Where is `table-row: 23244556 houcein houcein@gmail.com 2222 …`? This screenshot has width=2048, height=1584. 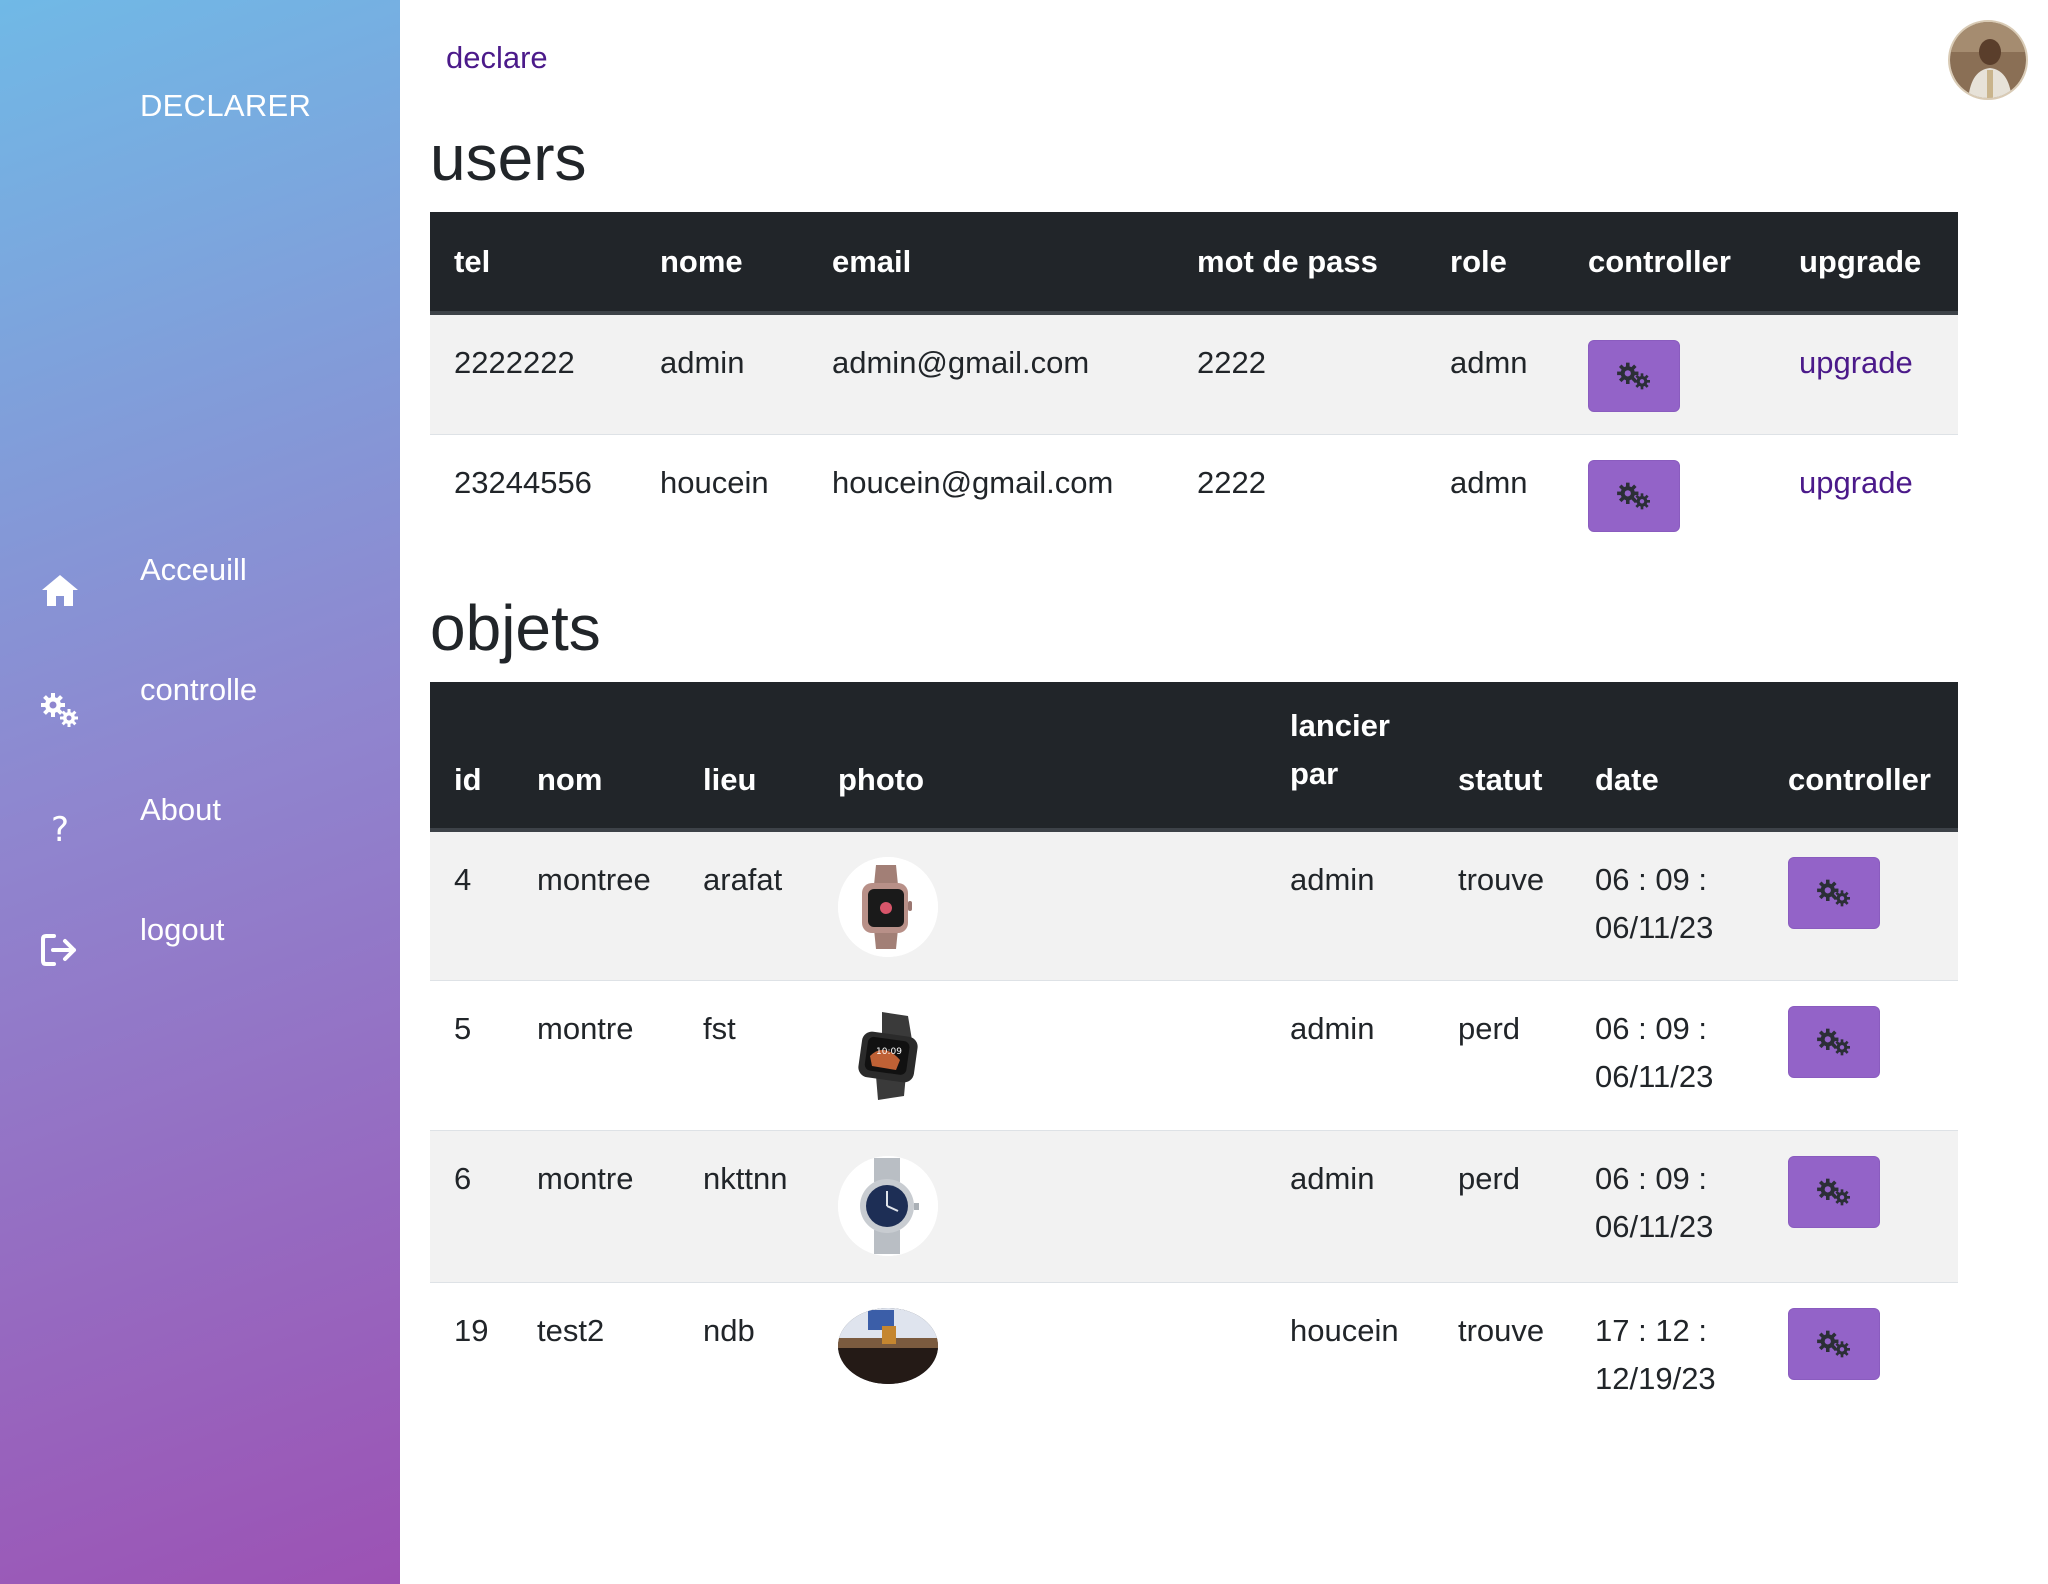 table-row: 23244556 houcein houcein@gmail.com 2222 … is located at coordinates (1194, 494).